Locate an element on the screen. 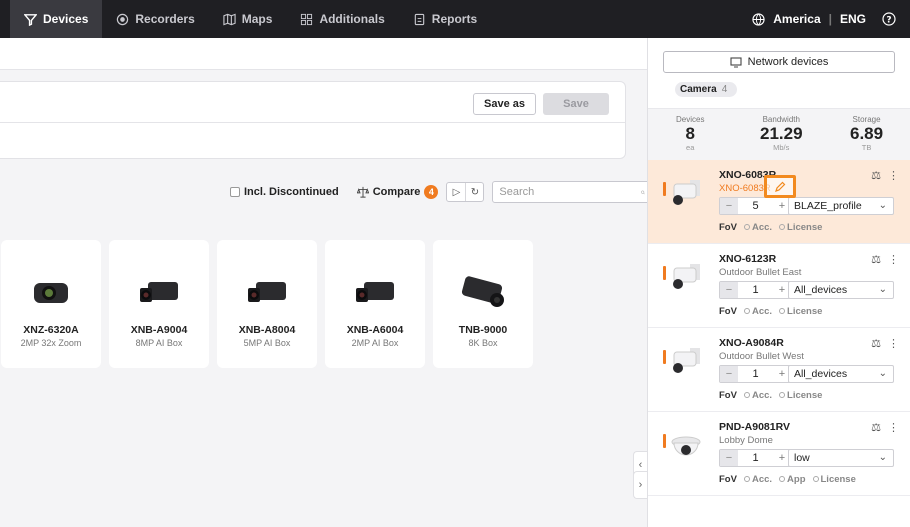 Image resolution: width=910 pixels, height=527 pixels. help-icon: ? is located at coordinates (889, 19).